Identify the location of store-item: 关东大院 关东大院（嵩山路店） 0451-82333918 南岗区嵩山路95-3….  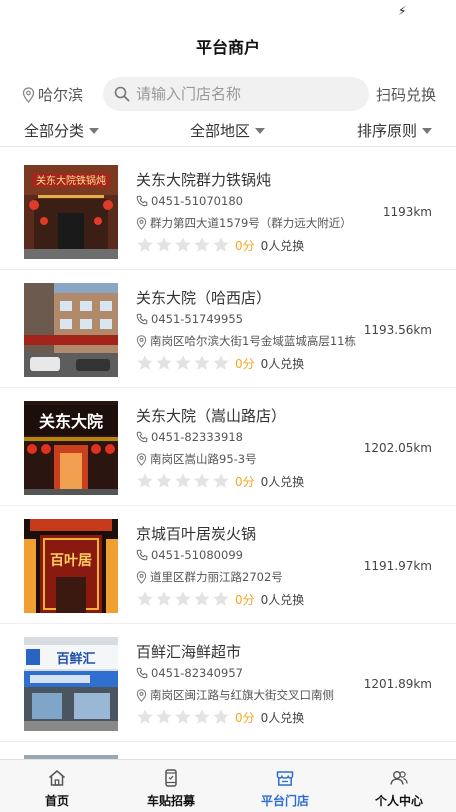
(228, 446).